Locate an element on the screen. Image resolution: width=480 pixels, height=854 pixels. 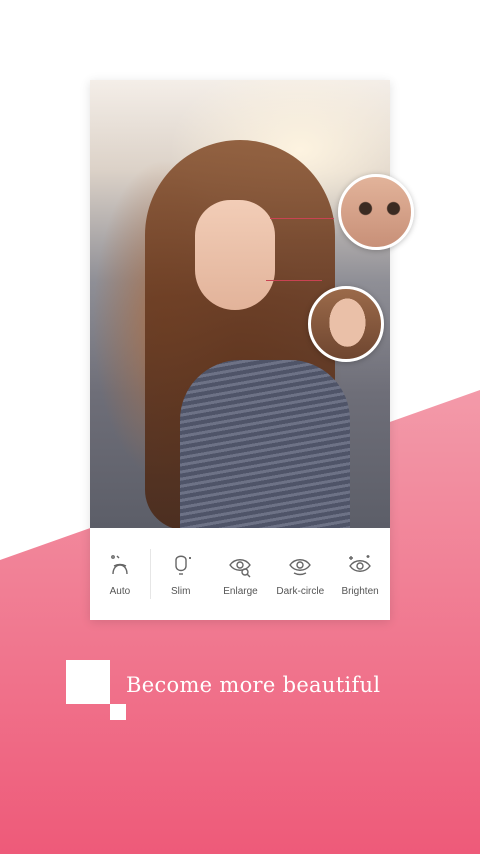
slim-face-icon is located at coordinates (182, 565).